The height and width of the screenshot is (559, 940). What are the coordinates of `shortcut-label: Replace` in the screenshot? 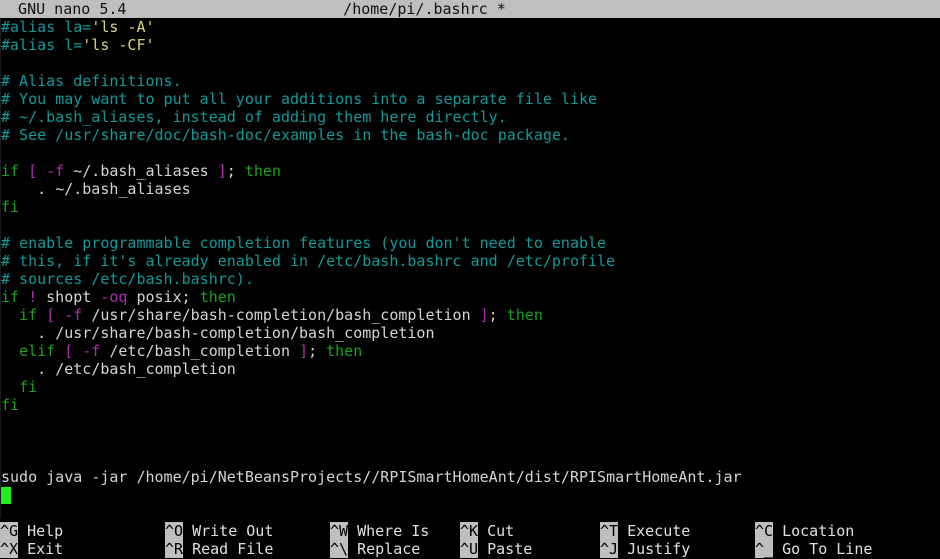 It's located at (384, 549).